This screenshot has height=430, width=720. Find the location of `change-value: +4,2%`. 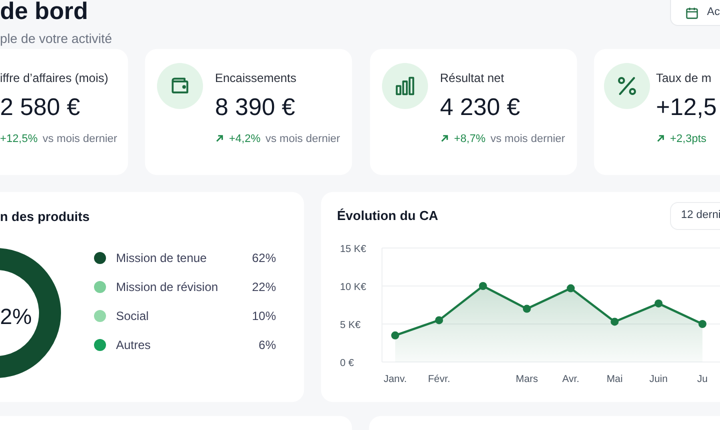

change-value: +4,2% is located at coordinates (244, 139).